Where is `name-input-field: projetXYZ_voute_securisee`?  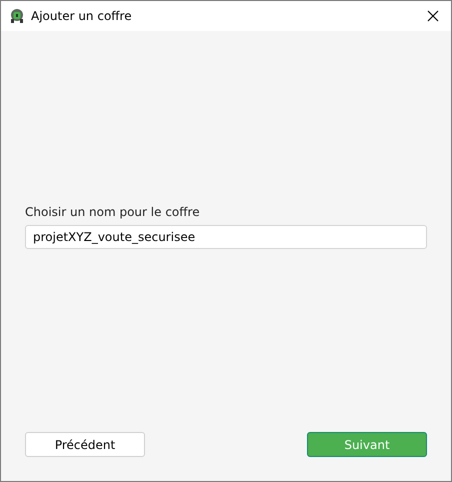 name-input-field: projetXYZ_voute_securisee is located at coordinates (226, 237).